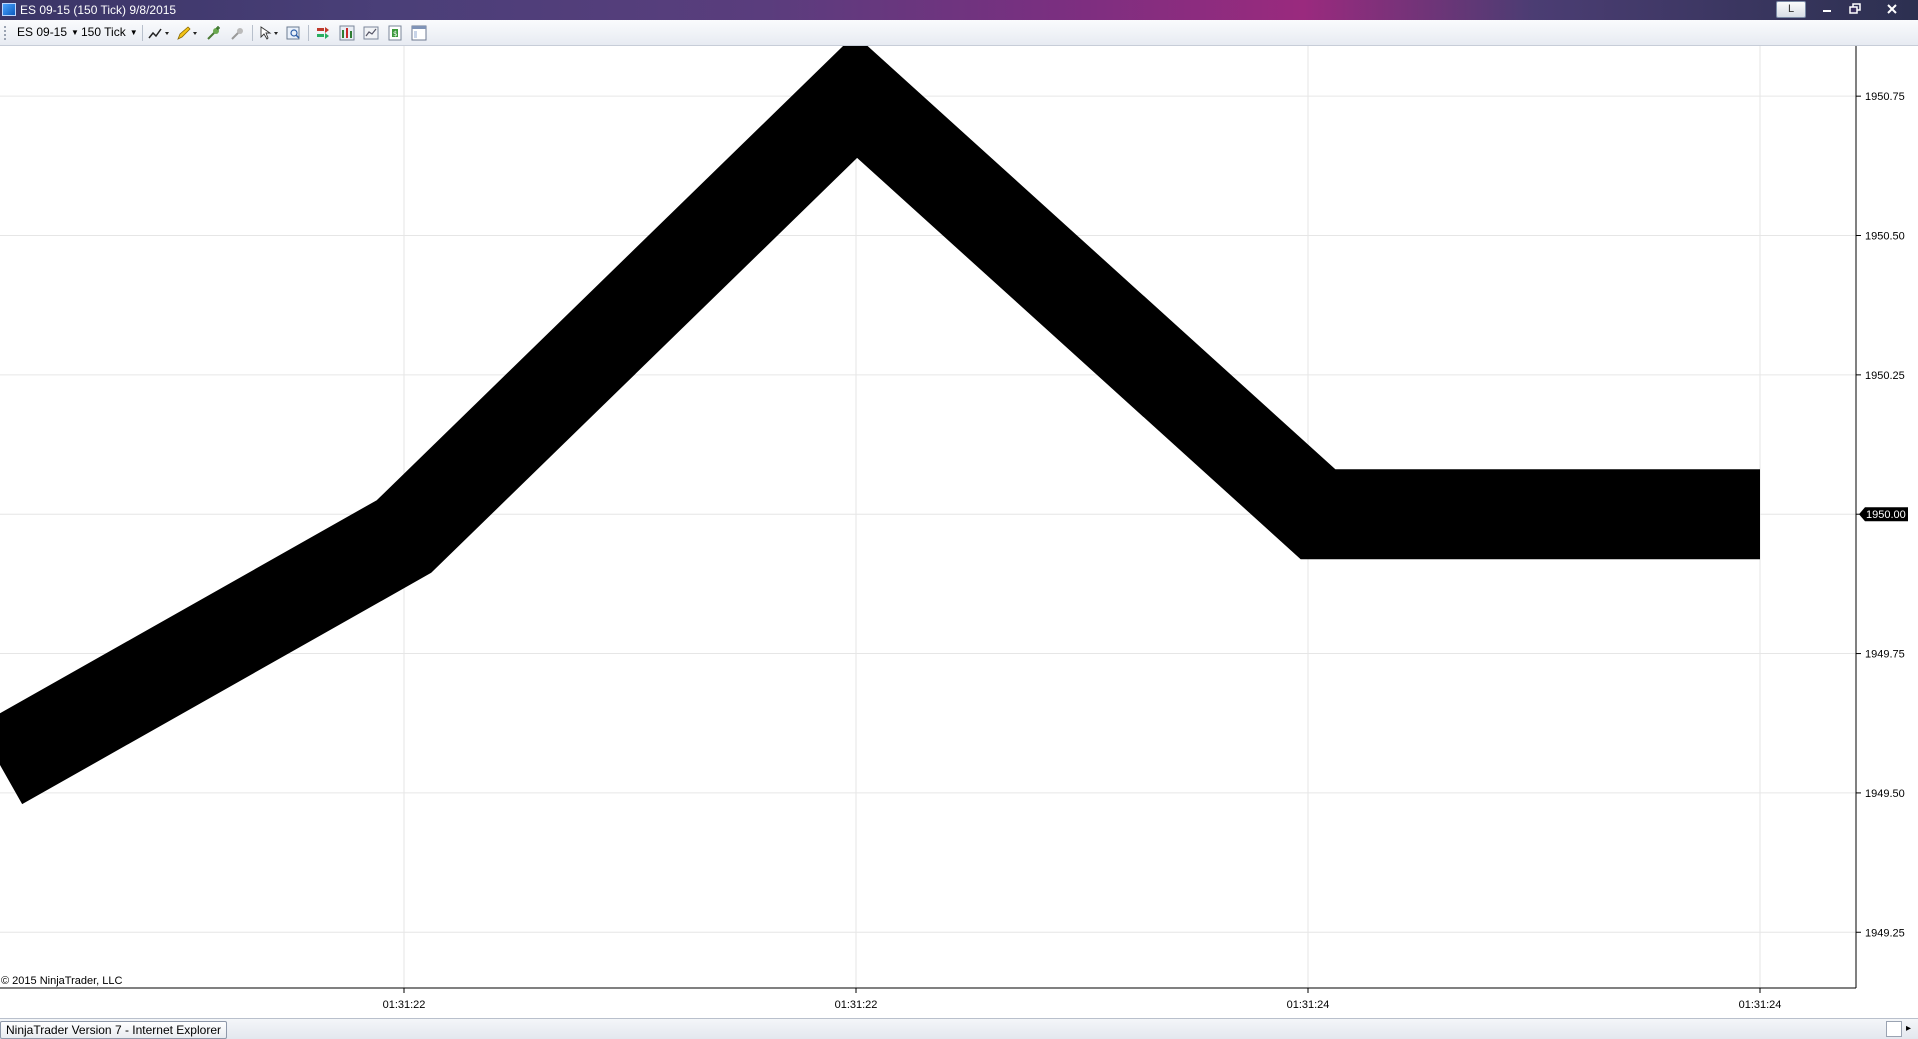 This screenshot has height=1039, width=1918. What do you see at coordinates (1082, 999) in the screenshot?
I see `x-axis-ticks: 01:31:22 01:31:22 01:31:24 01:31:24` at bounding box center [1082, 999].